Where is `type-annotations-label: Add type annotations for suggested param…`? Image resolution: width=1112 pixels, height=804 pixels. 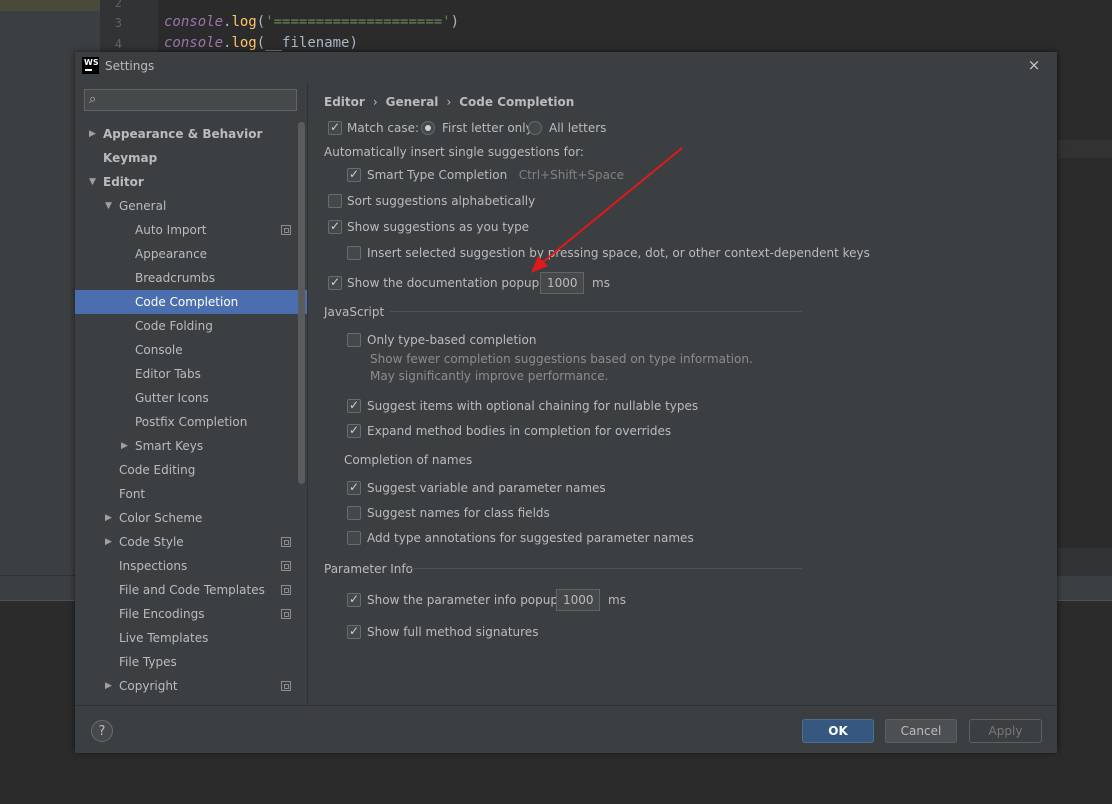 type-annotations-label: Add type annotations for suggested param… is located at coordinates (530, 538).